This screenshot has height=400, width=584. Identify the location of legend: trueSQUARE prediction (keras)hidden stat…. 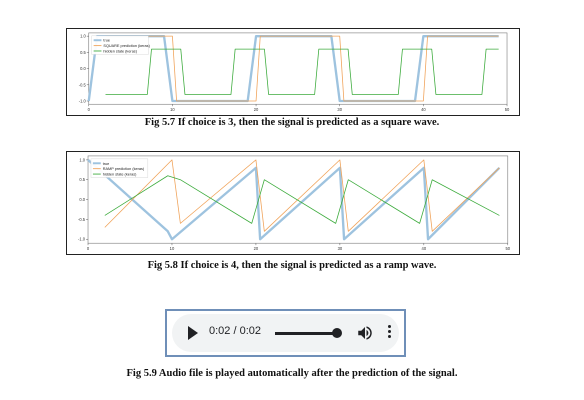
(121, 45).